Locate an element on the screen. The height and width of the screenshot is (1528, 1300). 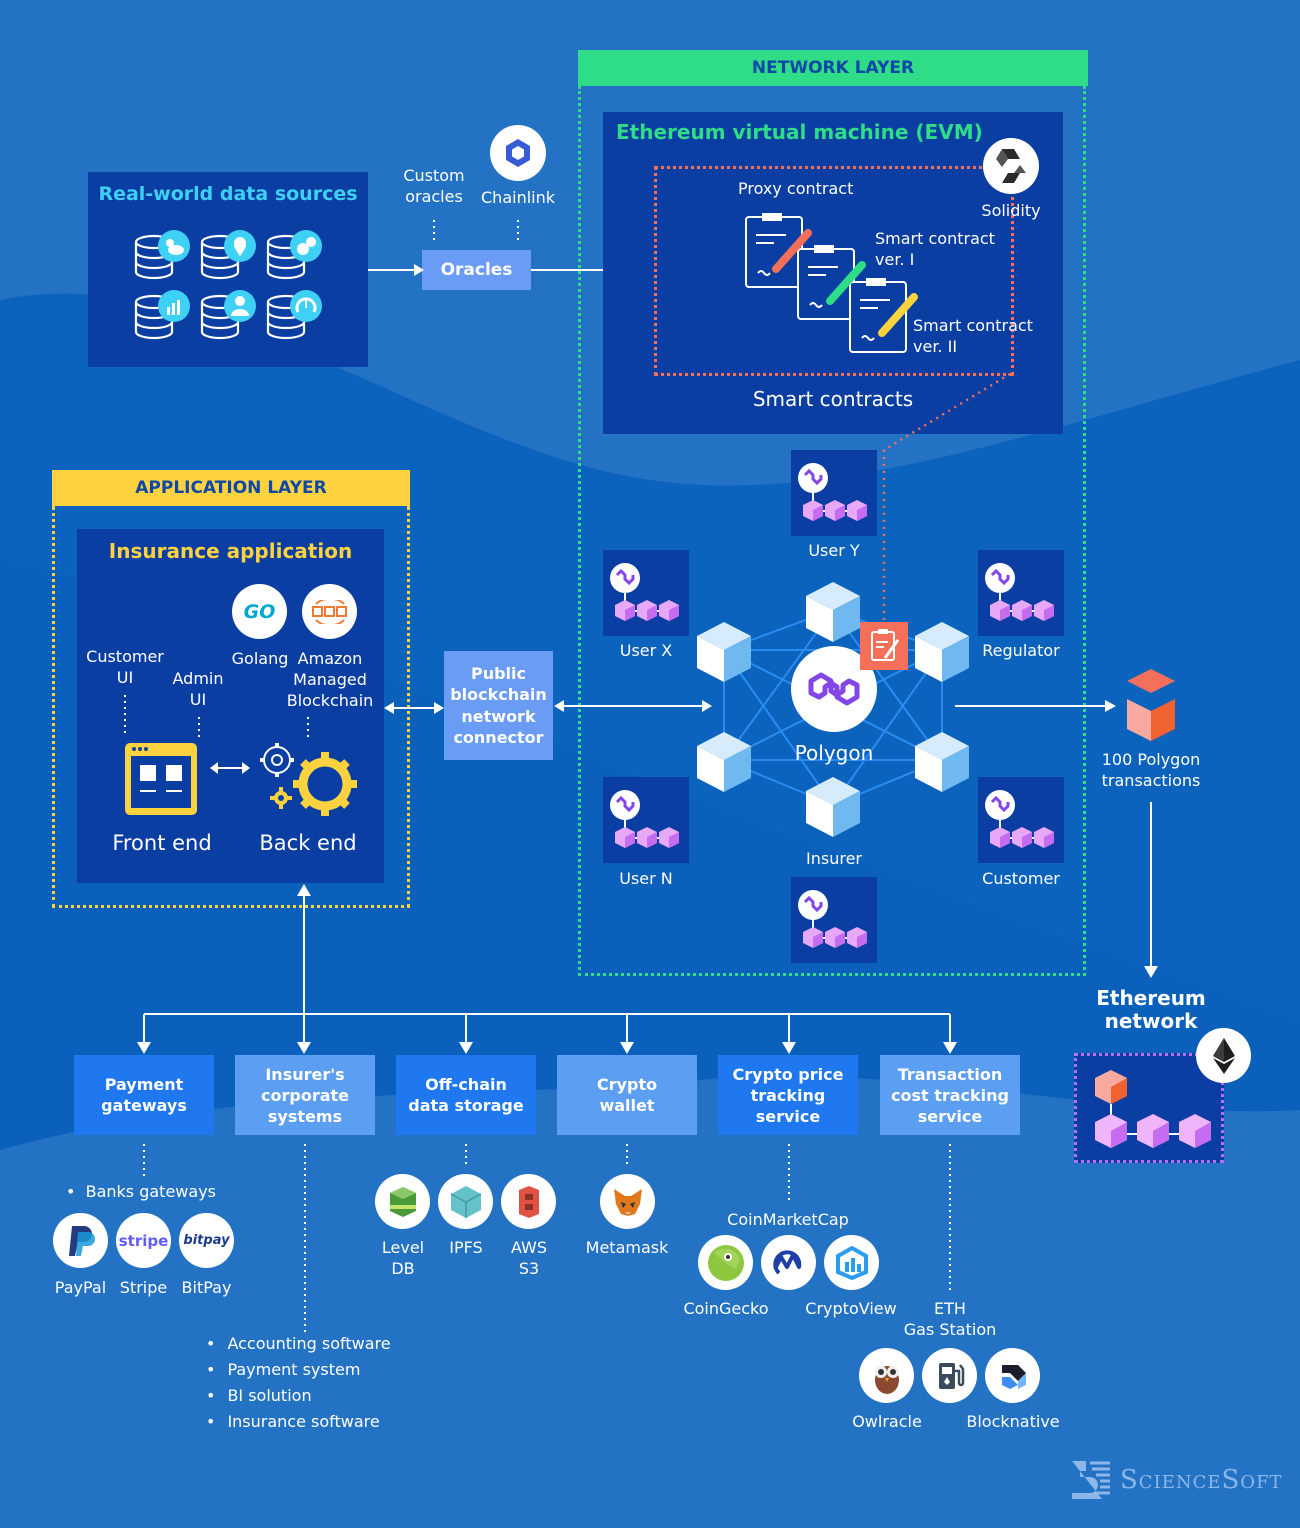
coinmarketcap-logo is located at coordinates (788, 1262).